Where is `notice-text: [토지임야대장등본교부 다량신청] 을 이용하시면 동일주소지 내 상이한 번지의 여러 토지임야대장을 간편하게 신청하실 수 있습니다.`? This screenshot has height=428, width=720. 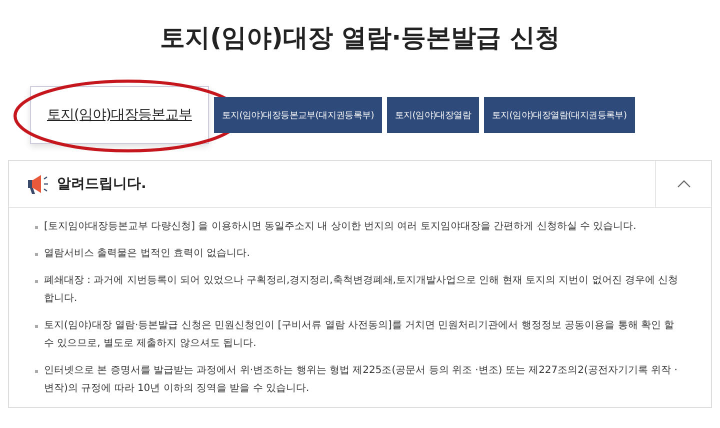 notice-text: [토지임야대장등본교부 다량신청] 을 이용하시면 동일주소지 내 상이한 번지의 여러 토지임야대장을 간편하게 신청하실 수 있습니다. is located at coordinates (340, 227).